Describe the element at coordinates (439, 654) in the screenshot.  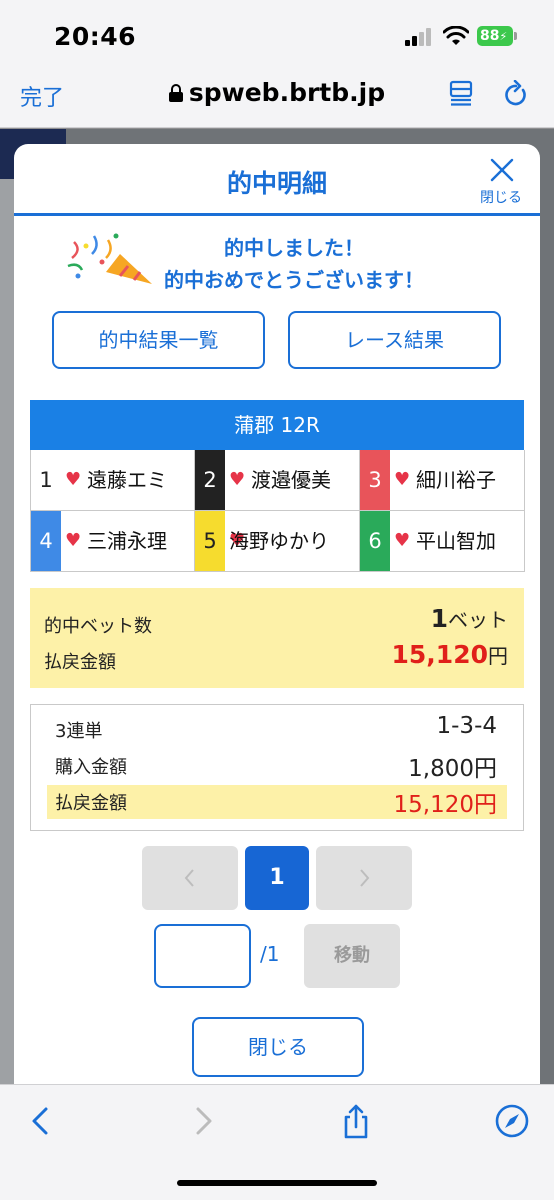
I see `payout-value: 15,120` at that location.